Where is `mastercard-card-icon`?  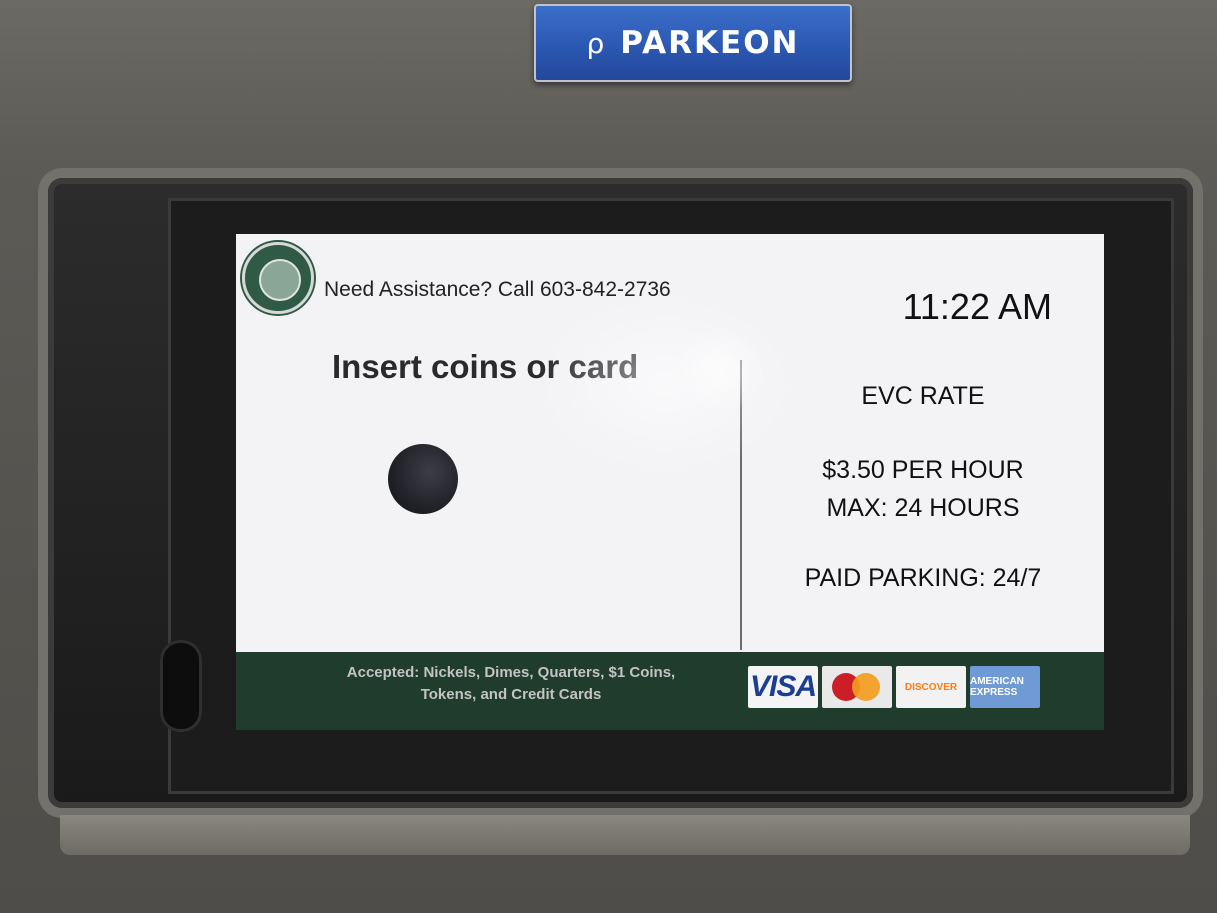 mastercard-card-icon is located at coordinates (857, 687).